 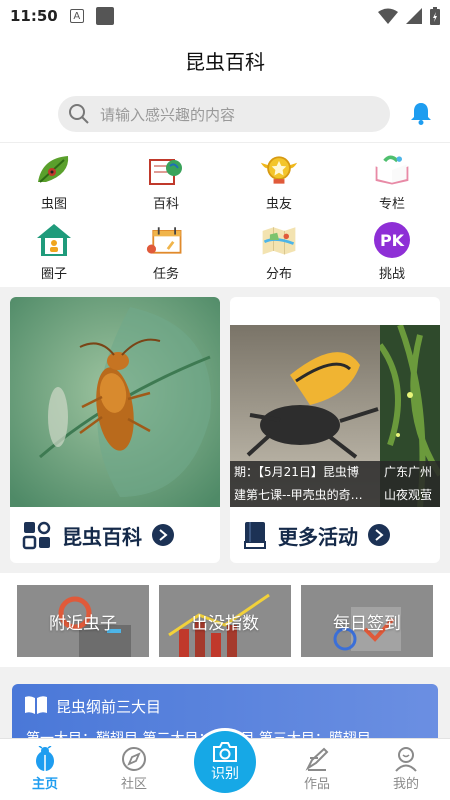 I want to click on search-row: 请输入感兴趣的内容, so click(x=225, y=115).